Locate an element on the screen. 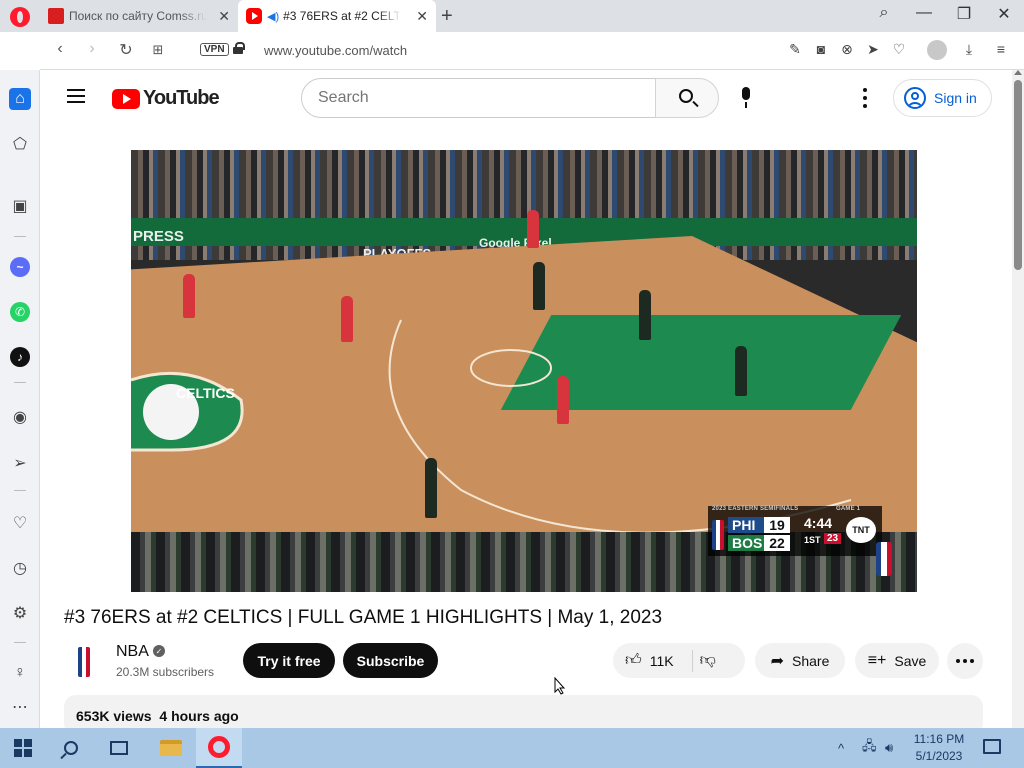 Image resolution: width=1024 pixels, height=768 pixels. microphone-icon is located at coordinates (746, 98).